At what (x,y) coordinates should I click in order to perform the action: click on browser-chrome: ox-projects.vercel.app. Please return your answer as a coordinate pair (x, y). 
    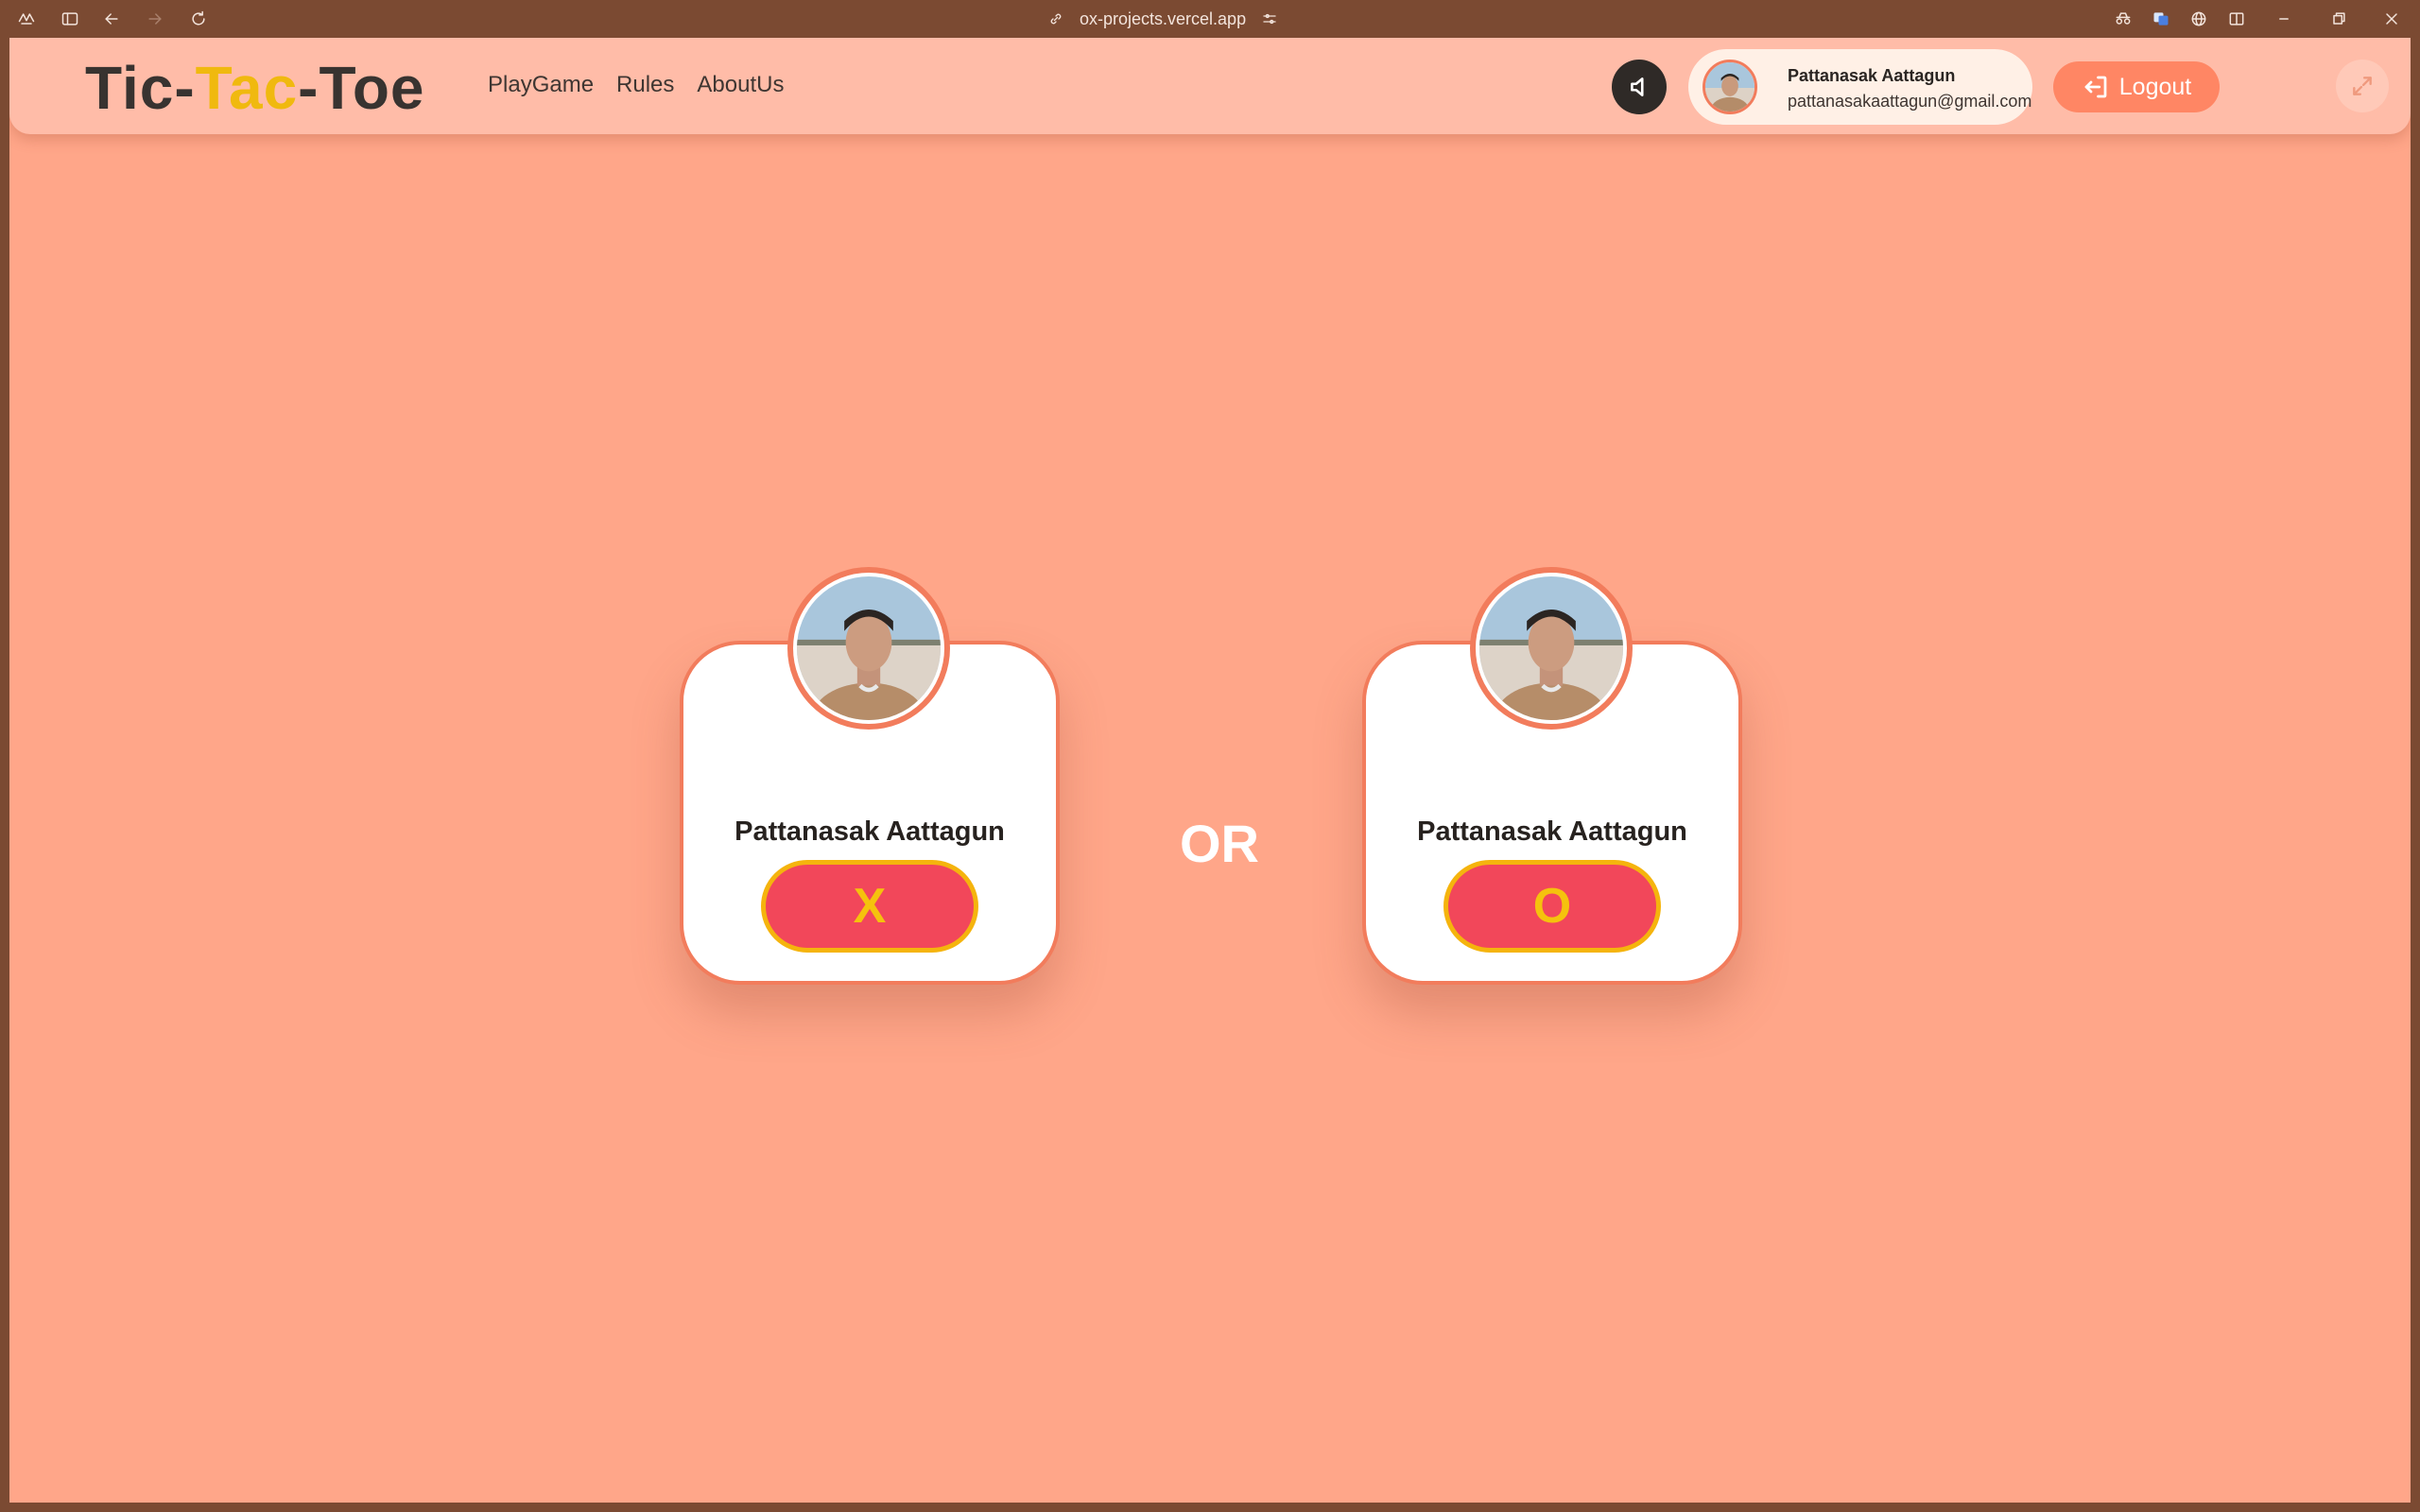
    Looking at the image, I should click on (1210, 19).